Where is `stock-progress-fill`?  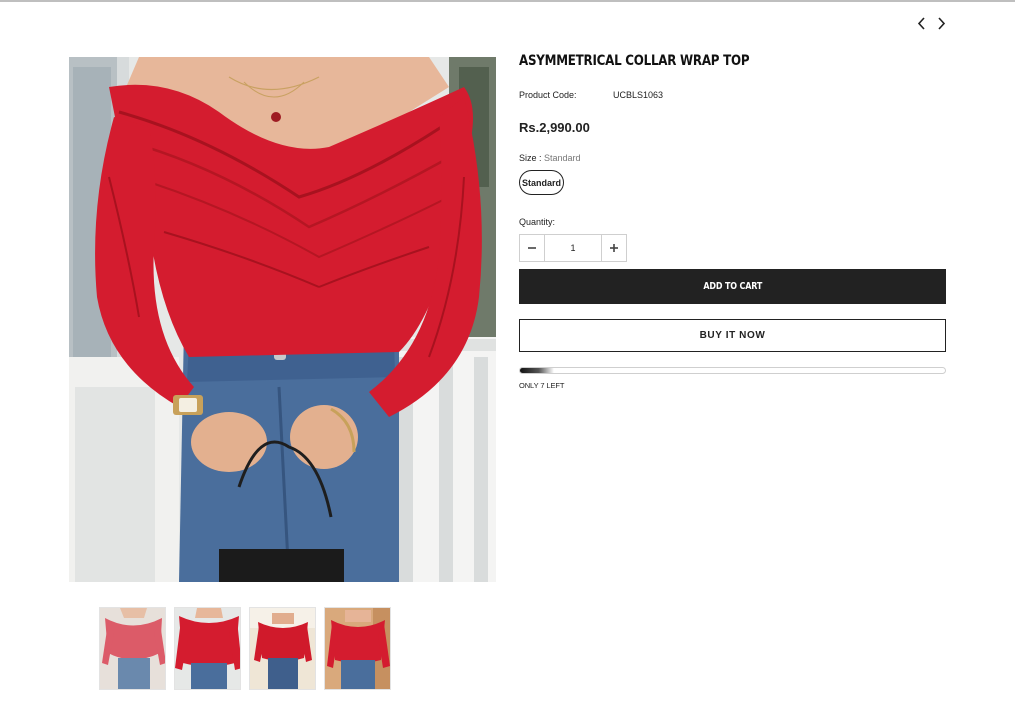
stock-progress-fill is located at coordinates (537, 370).